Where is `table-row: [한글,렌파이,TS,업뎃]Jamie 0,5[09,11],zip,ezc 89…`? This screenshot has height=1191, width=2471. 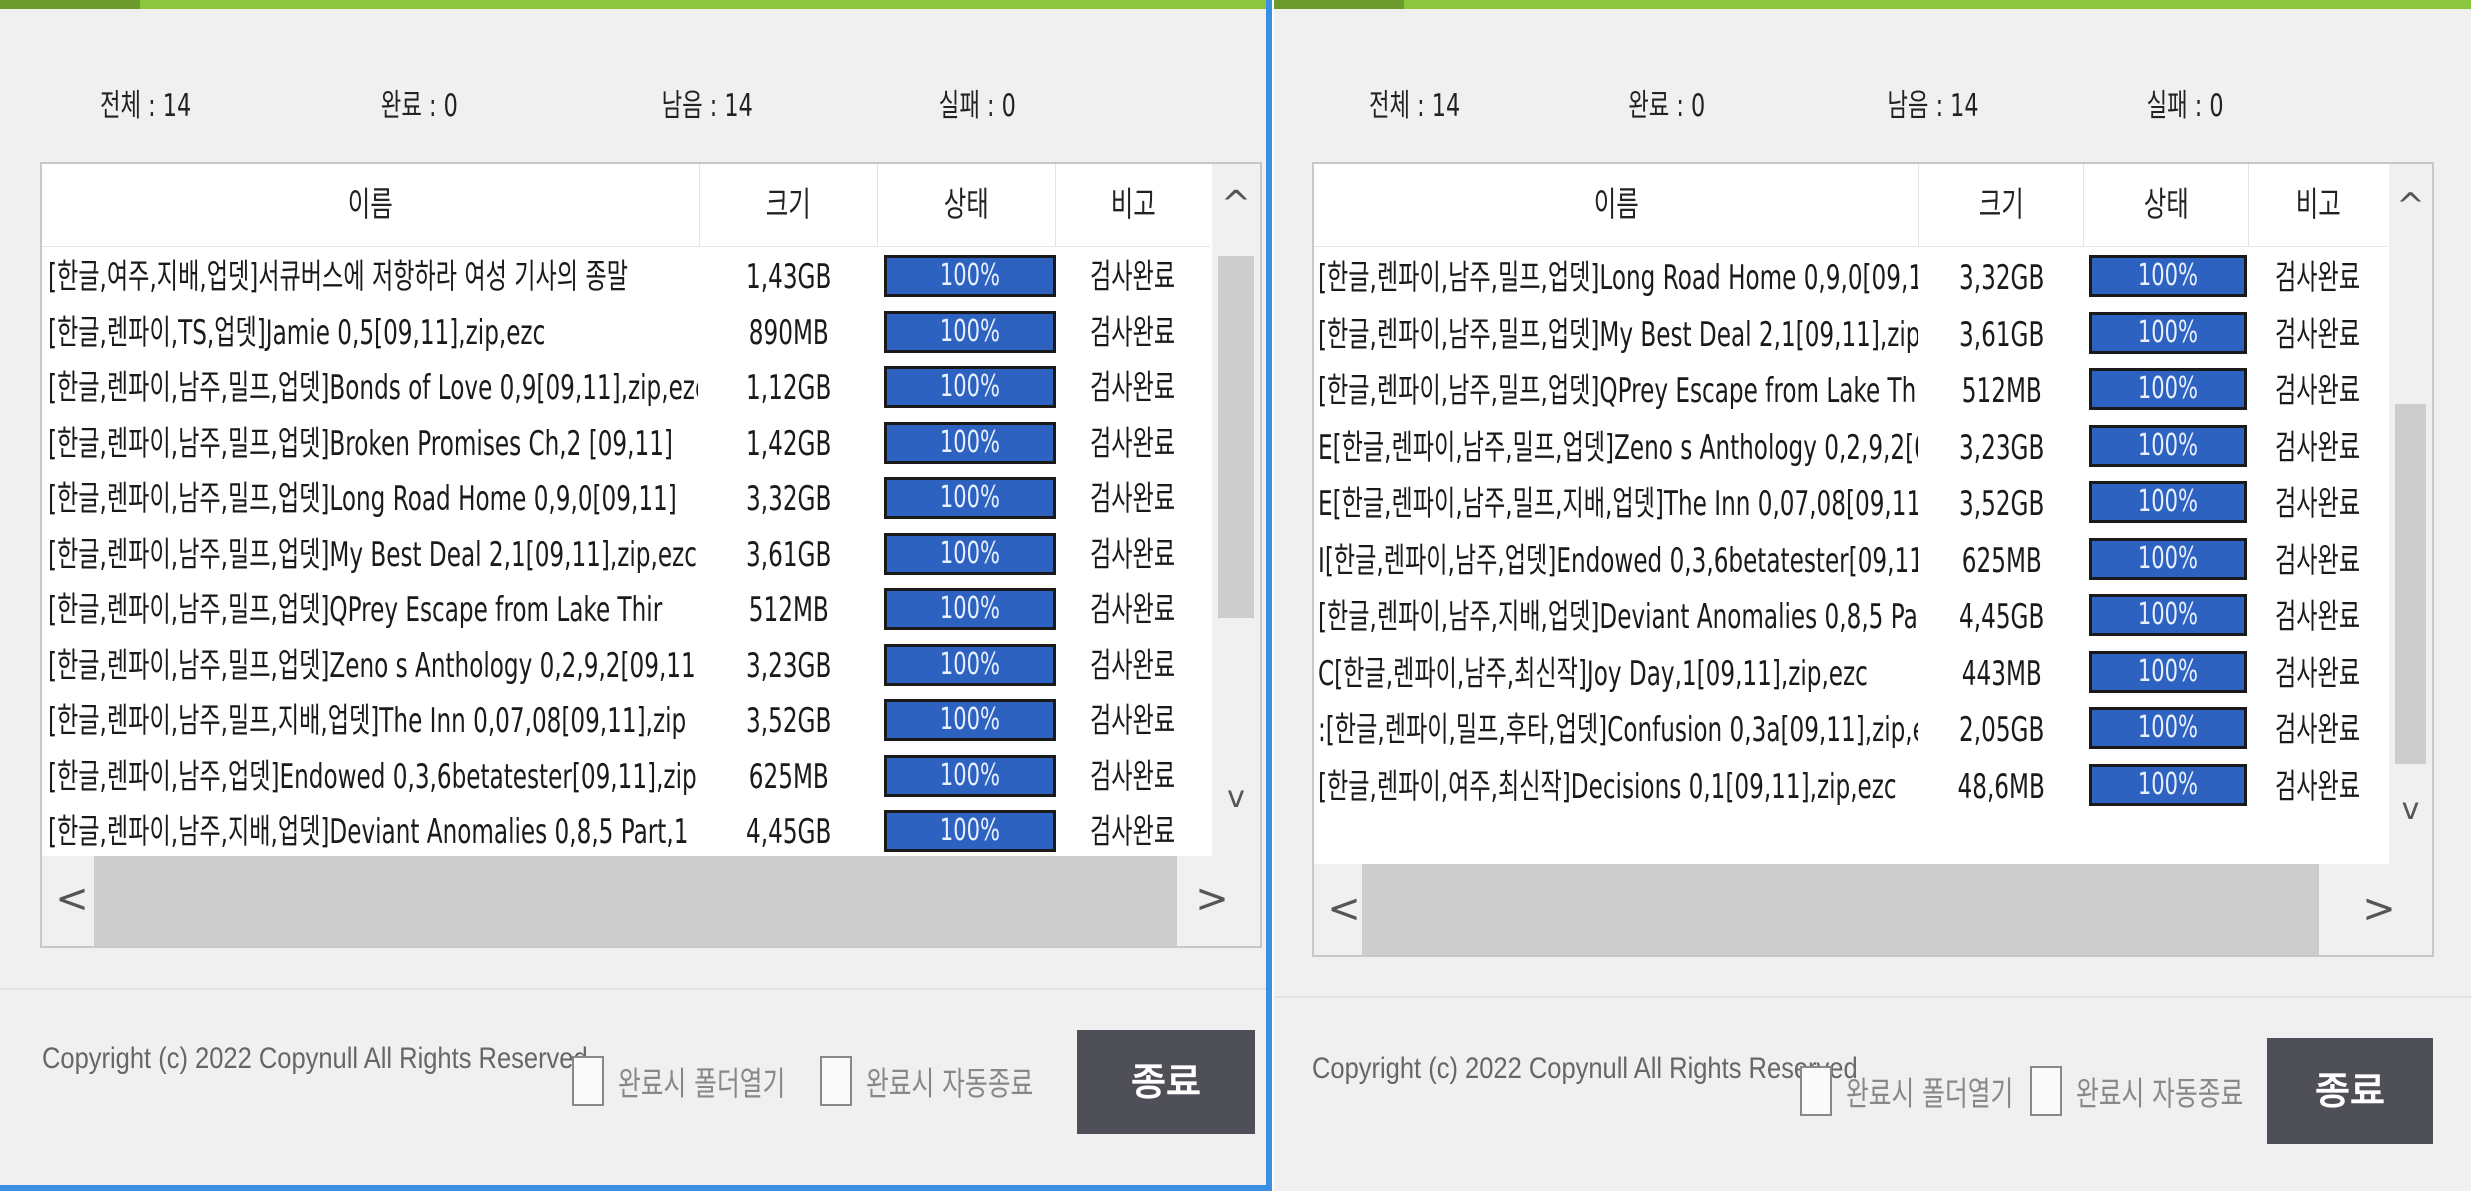
table-row: [한글,렌파이,TS,업뎃]Jamie 0,5[09,11],zip,ezc 89… is located at coordinates (626, 334).